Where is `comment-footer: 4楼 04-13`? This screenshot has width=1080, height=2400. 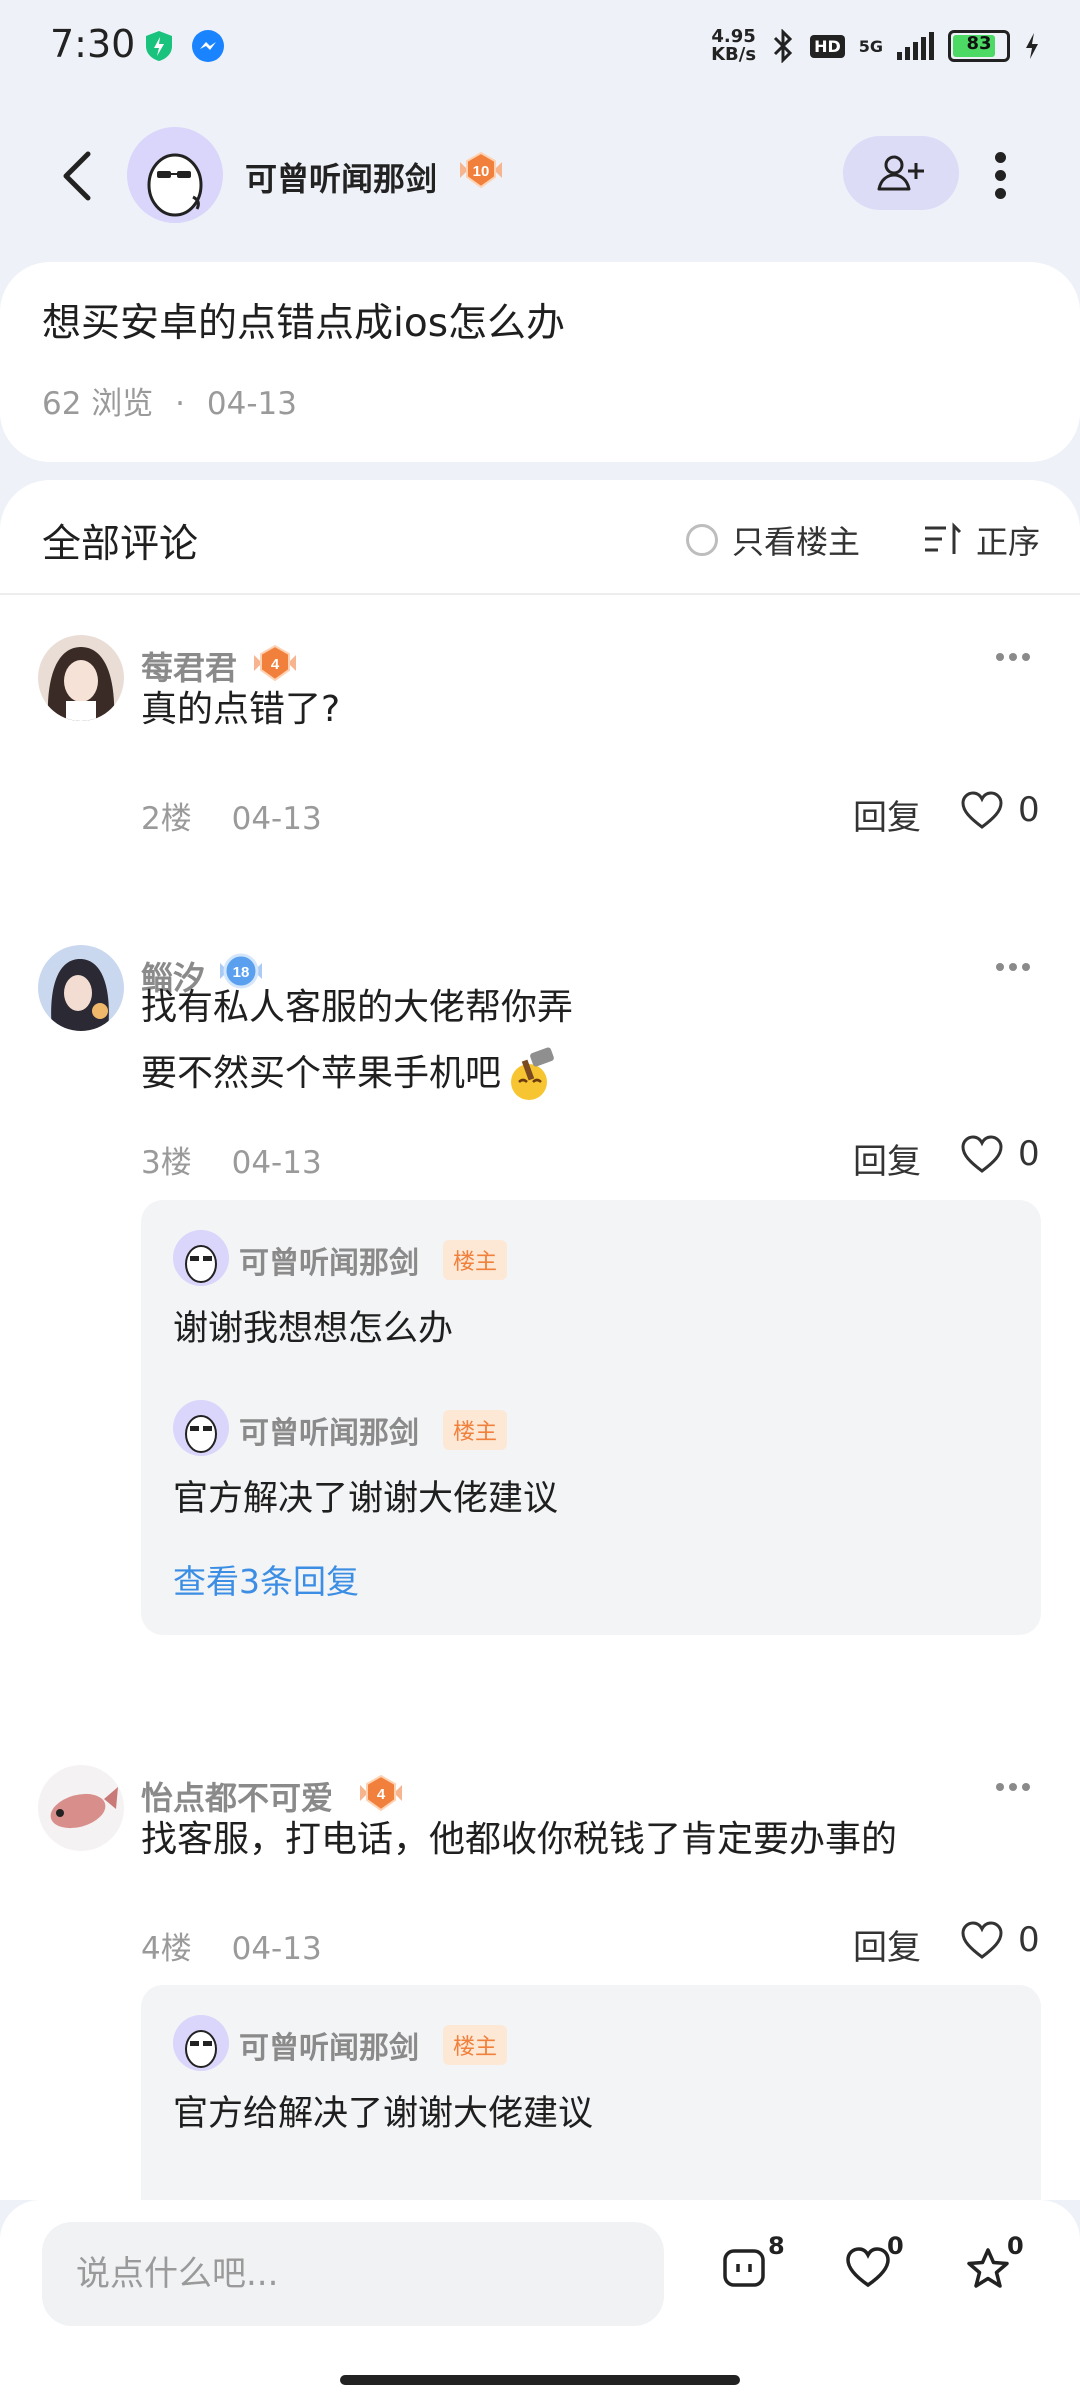
comment-footer: 4楼 04-13 is located at coordinates (231, 1945).